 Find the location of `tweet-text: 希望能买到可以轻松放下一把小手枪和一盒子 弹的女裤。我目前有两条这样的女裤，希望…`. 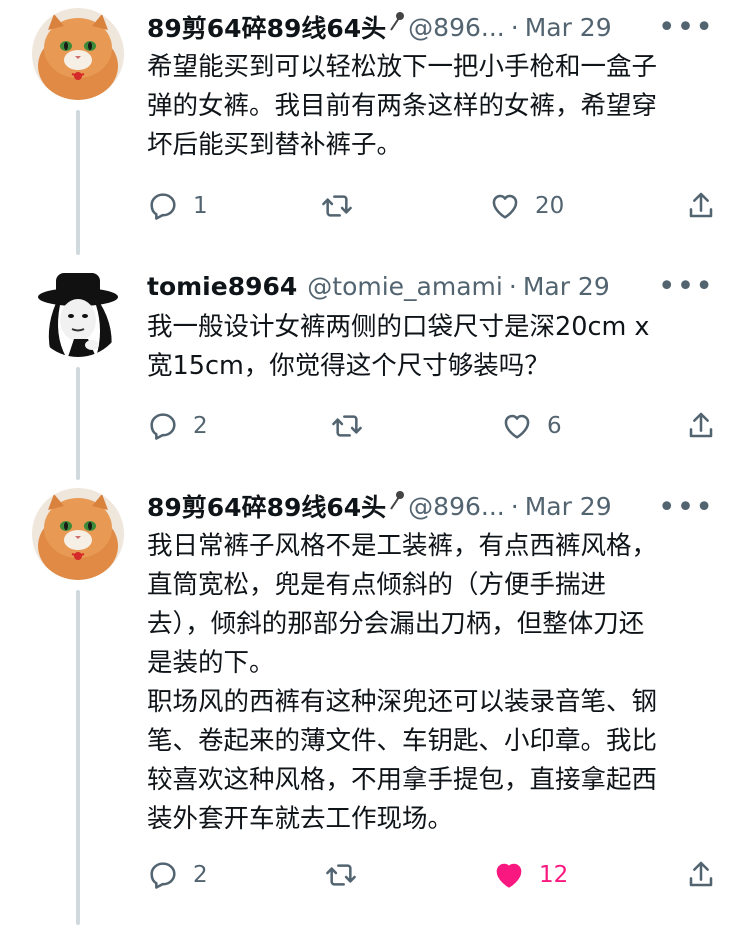

tweet-text: 希望能买到可以轻松放下一把小手枪和一盒子 弹的女裤。我目前有两条这样的女裤，希望… is located at coordinates (402, 106).